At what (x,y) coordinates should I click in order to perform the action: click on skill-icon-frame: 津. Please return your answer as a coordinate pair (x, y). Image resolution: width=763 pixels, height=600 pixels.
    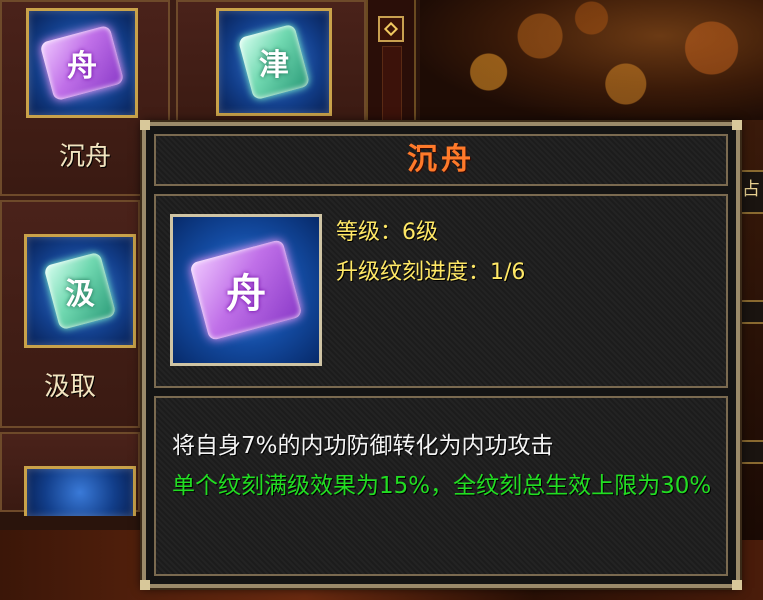
    Looking at the image, I should click on (274, 62).